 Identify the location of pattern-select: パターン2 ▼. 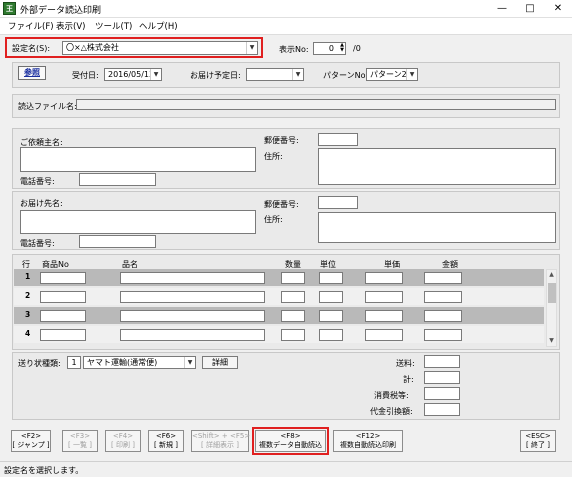
(392, 74).